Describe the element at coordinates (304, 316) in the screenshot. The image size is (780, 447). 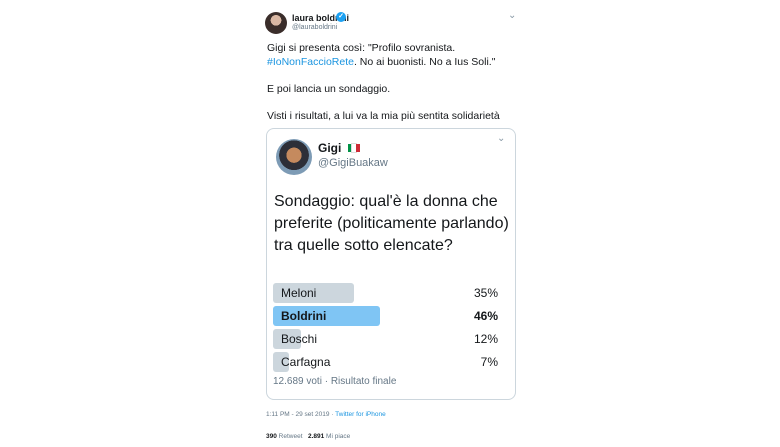
I see `poll-option-boldrini: Boldrini` at that location.